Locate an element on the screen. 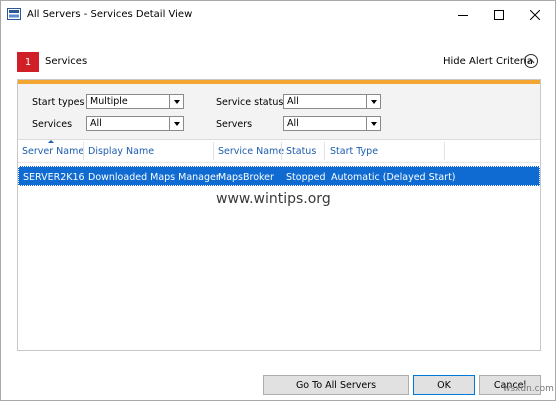  maximize-icon is located at coordinates (499, 15).